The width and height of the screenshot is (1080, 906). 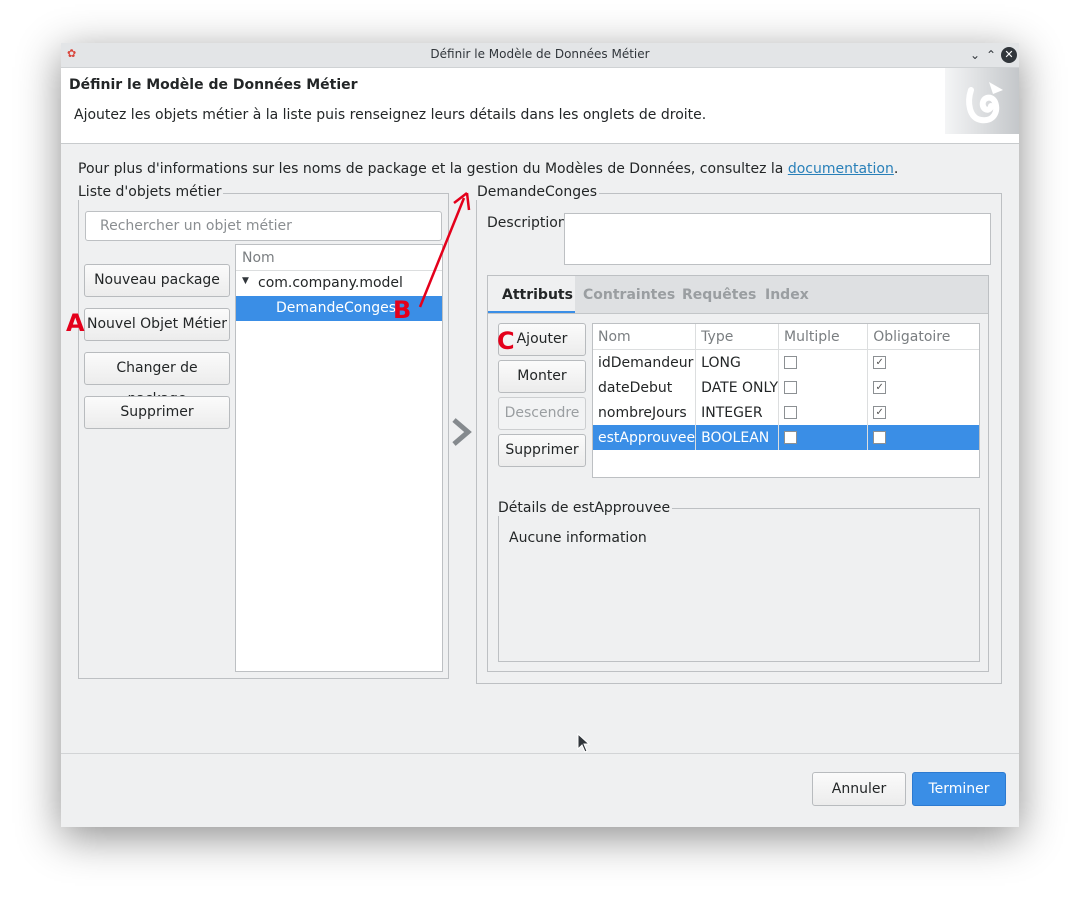 I want to click on move-up-button: Monter, so click(x=542, y=376).